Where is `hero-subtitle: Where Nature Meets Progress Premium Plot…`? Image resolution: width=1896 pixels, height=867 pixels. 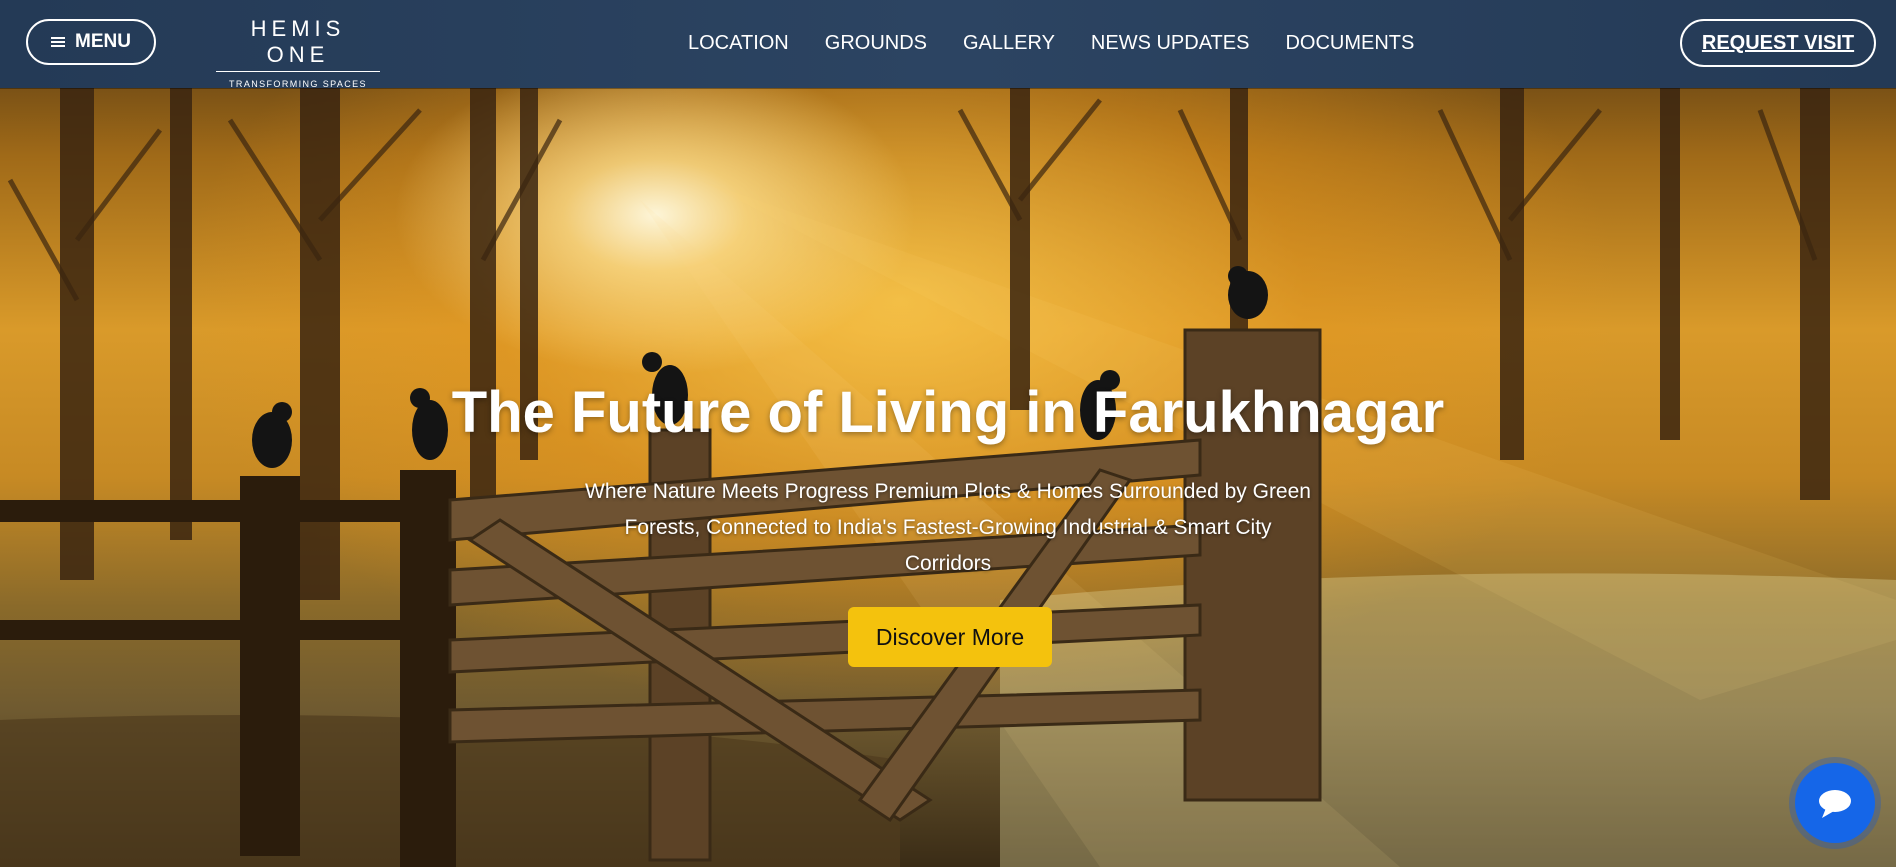 hero-subtitle: Where Nature Meets Progress Premium Plot… is located at coordinates (948, 527).